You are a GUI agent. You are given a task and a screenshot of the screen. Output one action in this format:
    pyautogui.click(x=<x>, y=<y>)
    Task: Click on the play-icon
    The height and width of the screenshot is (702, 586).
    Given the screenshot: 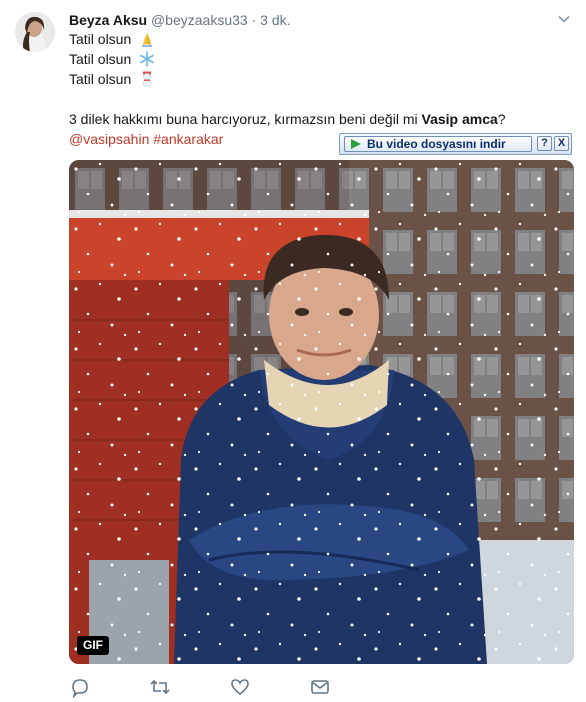 What is the action you would take?
    pyautogui.click(x=356, y=144)
    